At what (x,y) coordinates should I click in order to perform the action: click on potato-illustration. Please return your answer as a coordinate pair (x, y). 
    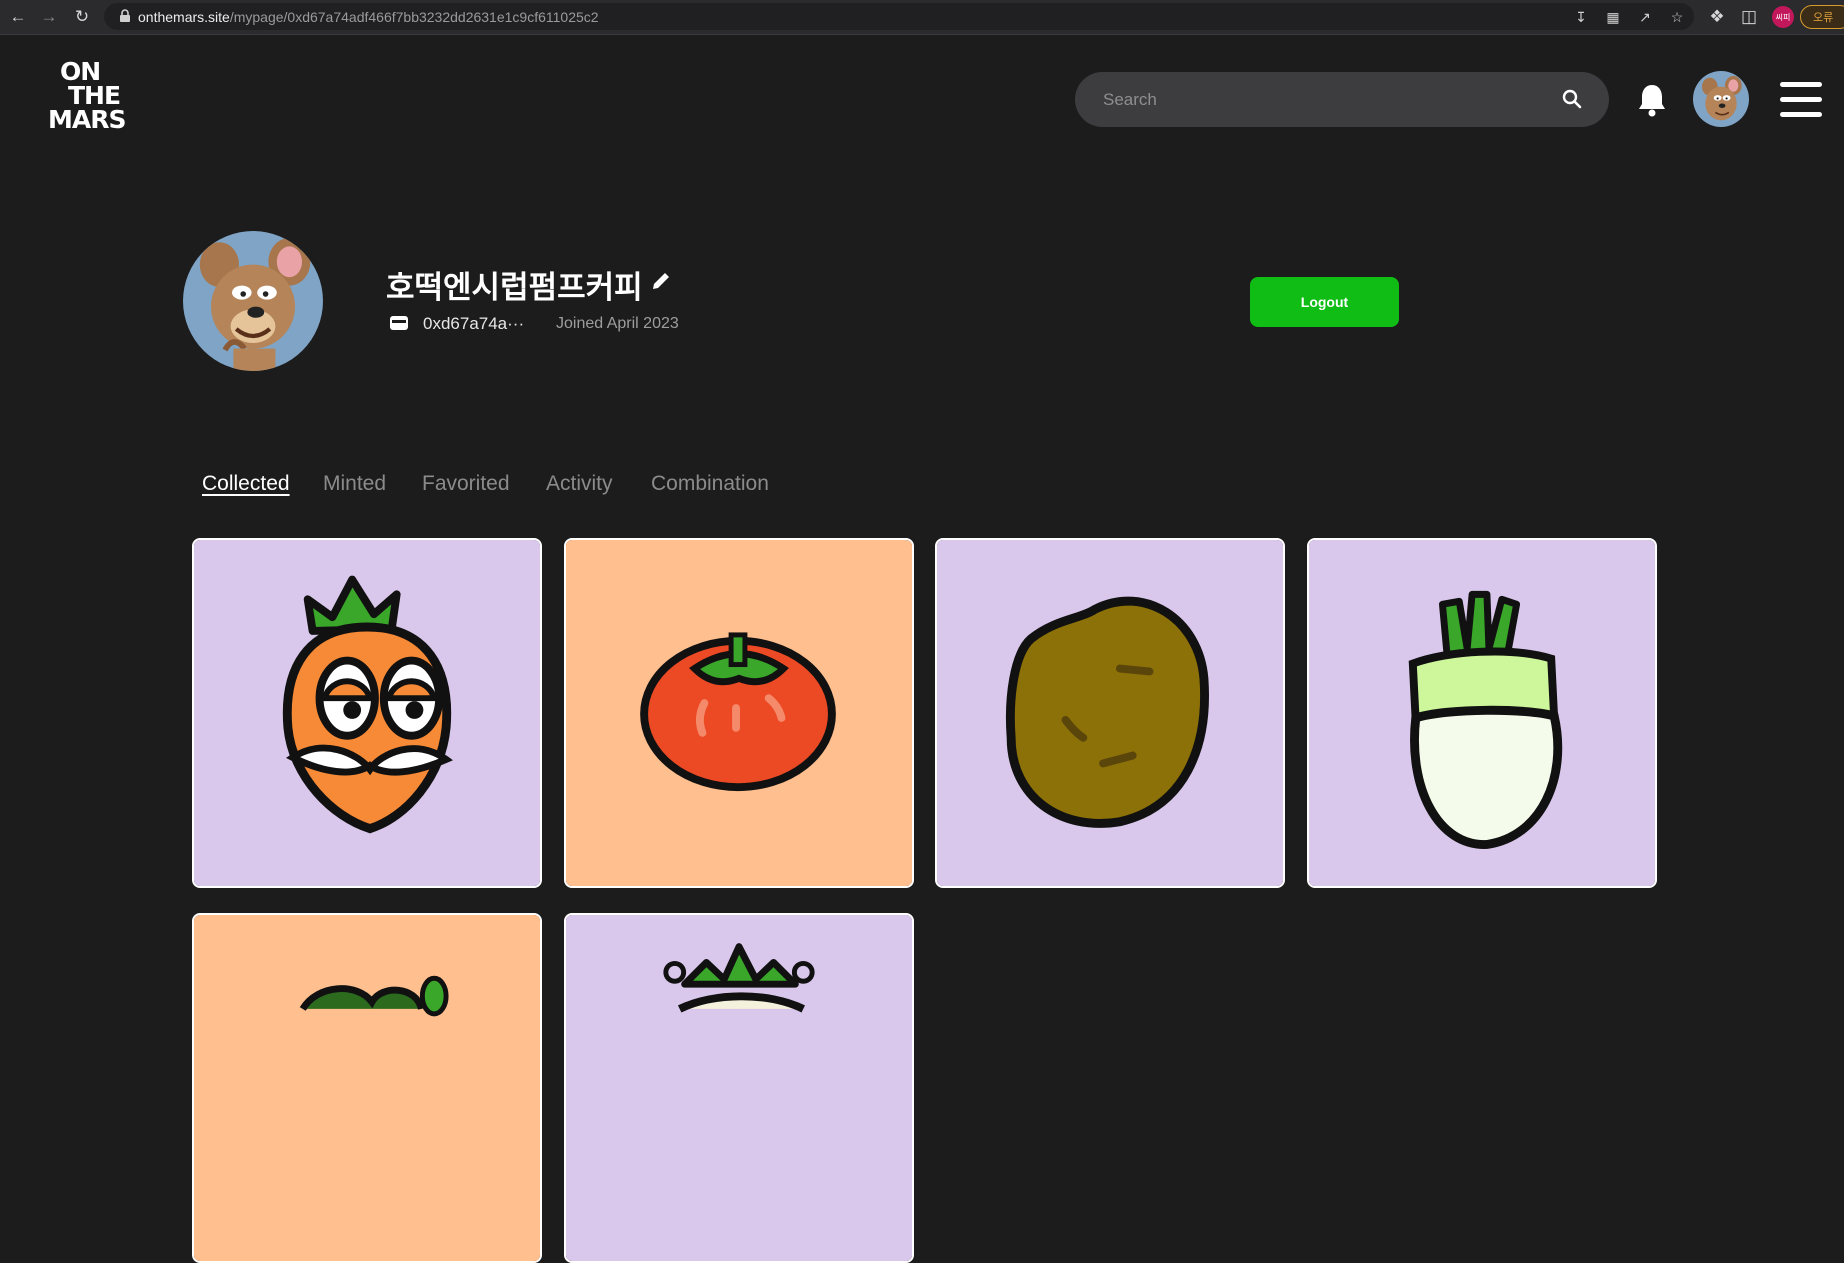
    Looking at the image, I should click on (1110, 713).